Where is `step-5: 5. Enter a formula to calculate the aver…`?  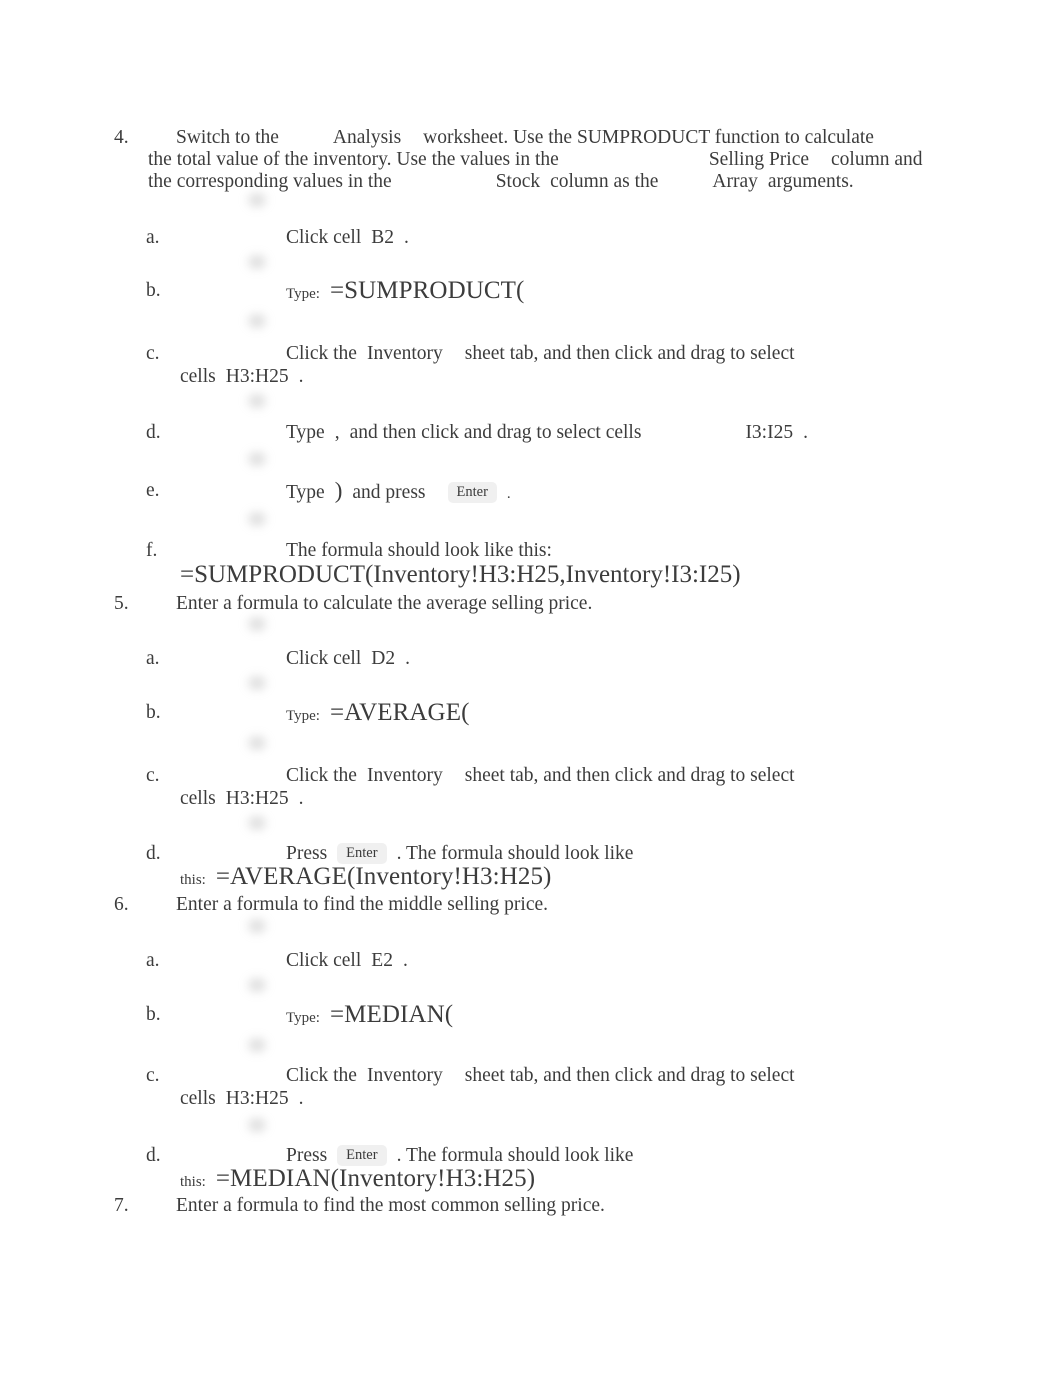 step-5: 5. Enter a formula to calculate the aver… is located at coordinates (554, 603).